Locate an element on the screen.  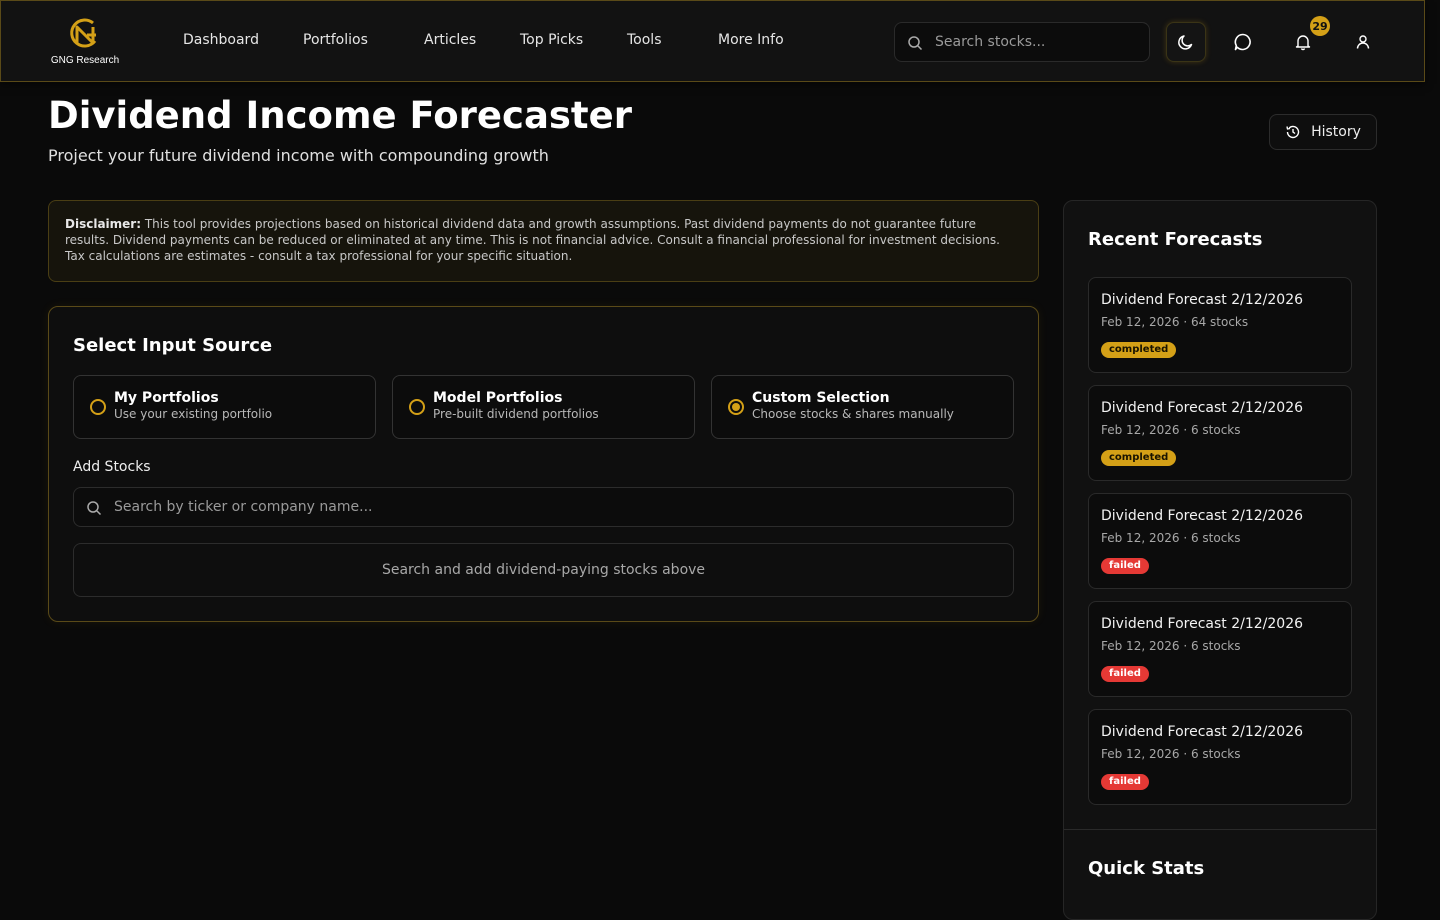
quick-stats-title: Quick Stats is located at coordinates (1146, 868).